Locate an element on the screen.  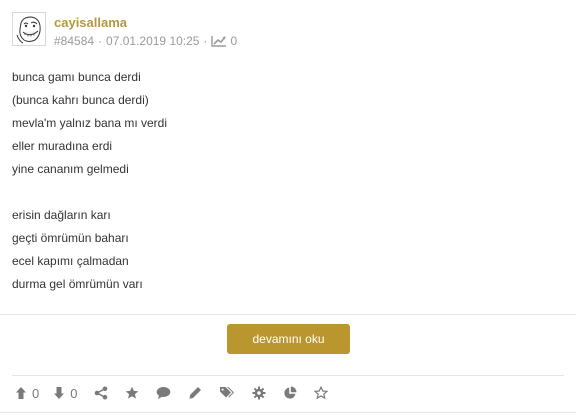
comment-button is located at coordinates (163, 393).